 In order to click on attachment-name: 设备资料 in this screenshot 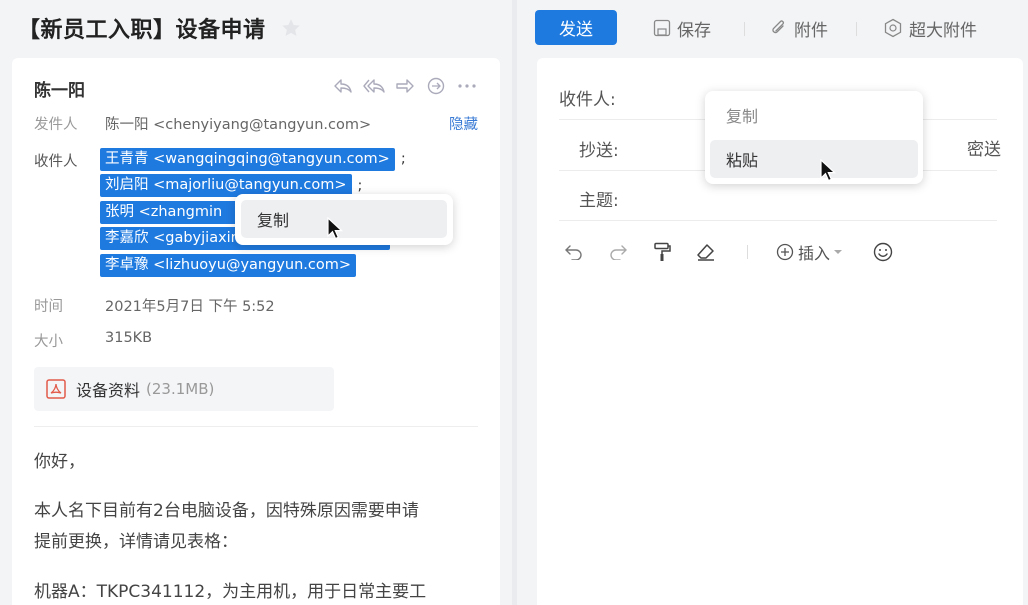, I will do `click(108, 390)`.